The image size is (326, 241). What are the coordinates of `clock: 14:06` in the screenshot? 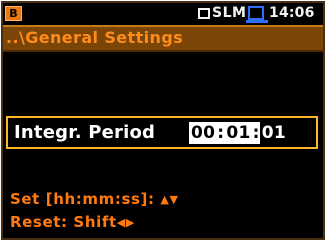 It's located at (292, 13).